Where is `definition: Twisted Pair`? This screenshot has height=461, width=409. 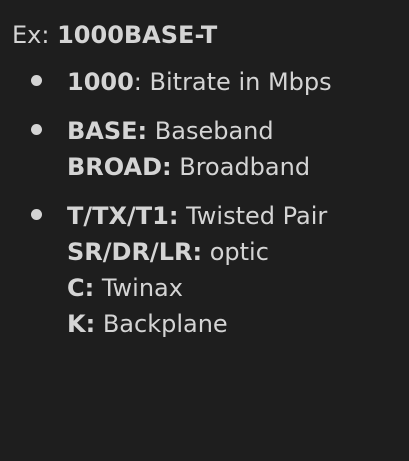 definition: Twisted Pair is located at coordinates (253, 216).